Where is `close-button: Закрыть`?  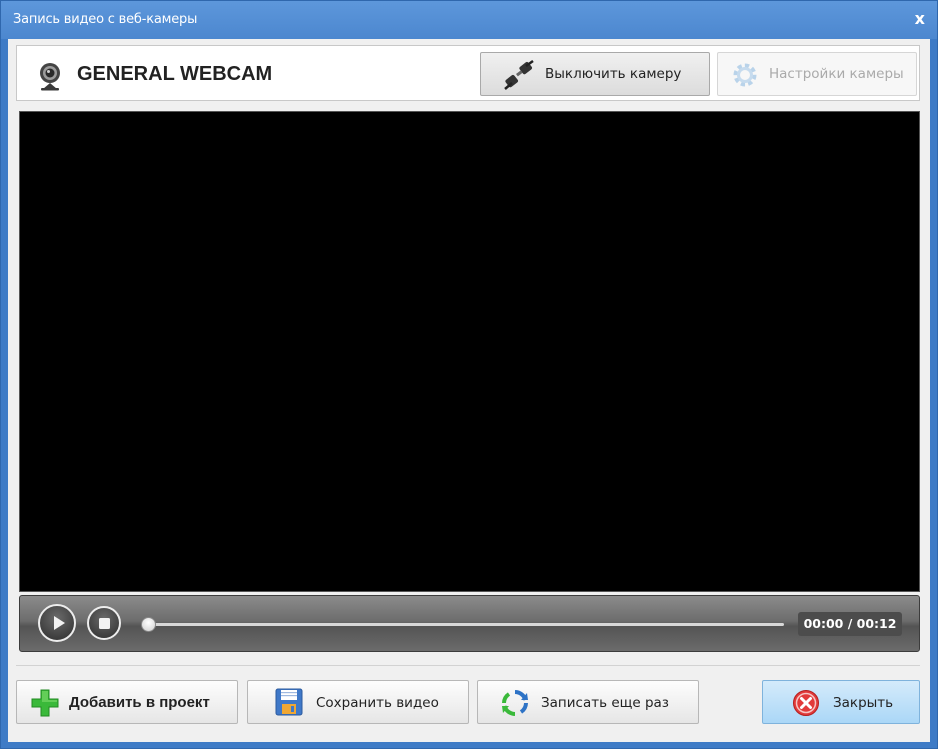
close-button: Закрыть is located at coordinates (841, 702).